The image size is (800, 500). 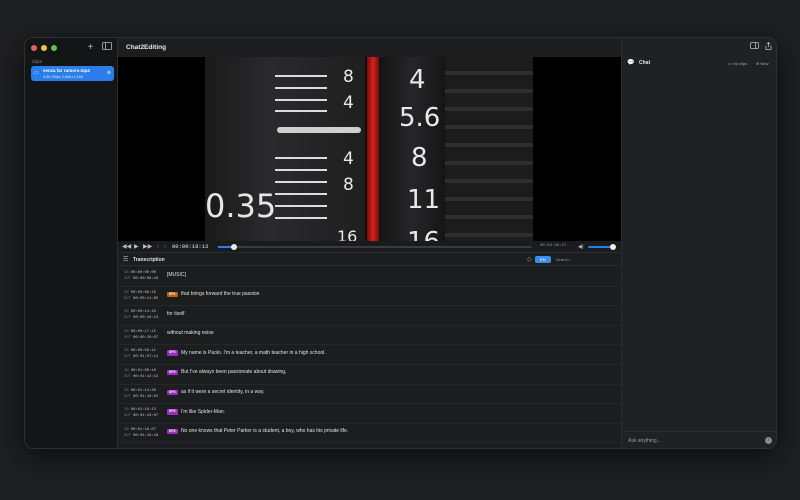 I want to click on timeline-scrubber, so click(x=375, y=247).